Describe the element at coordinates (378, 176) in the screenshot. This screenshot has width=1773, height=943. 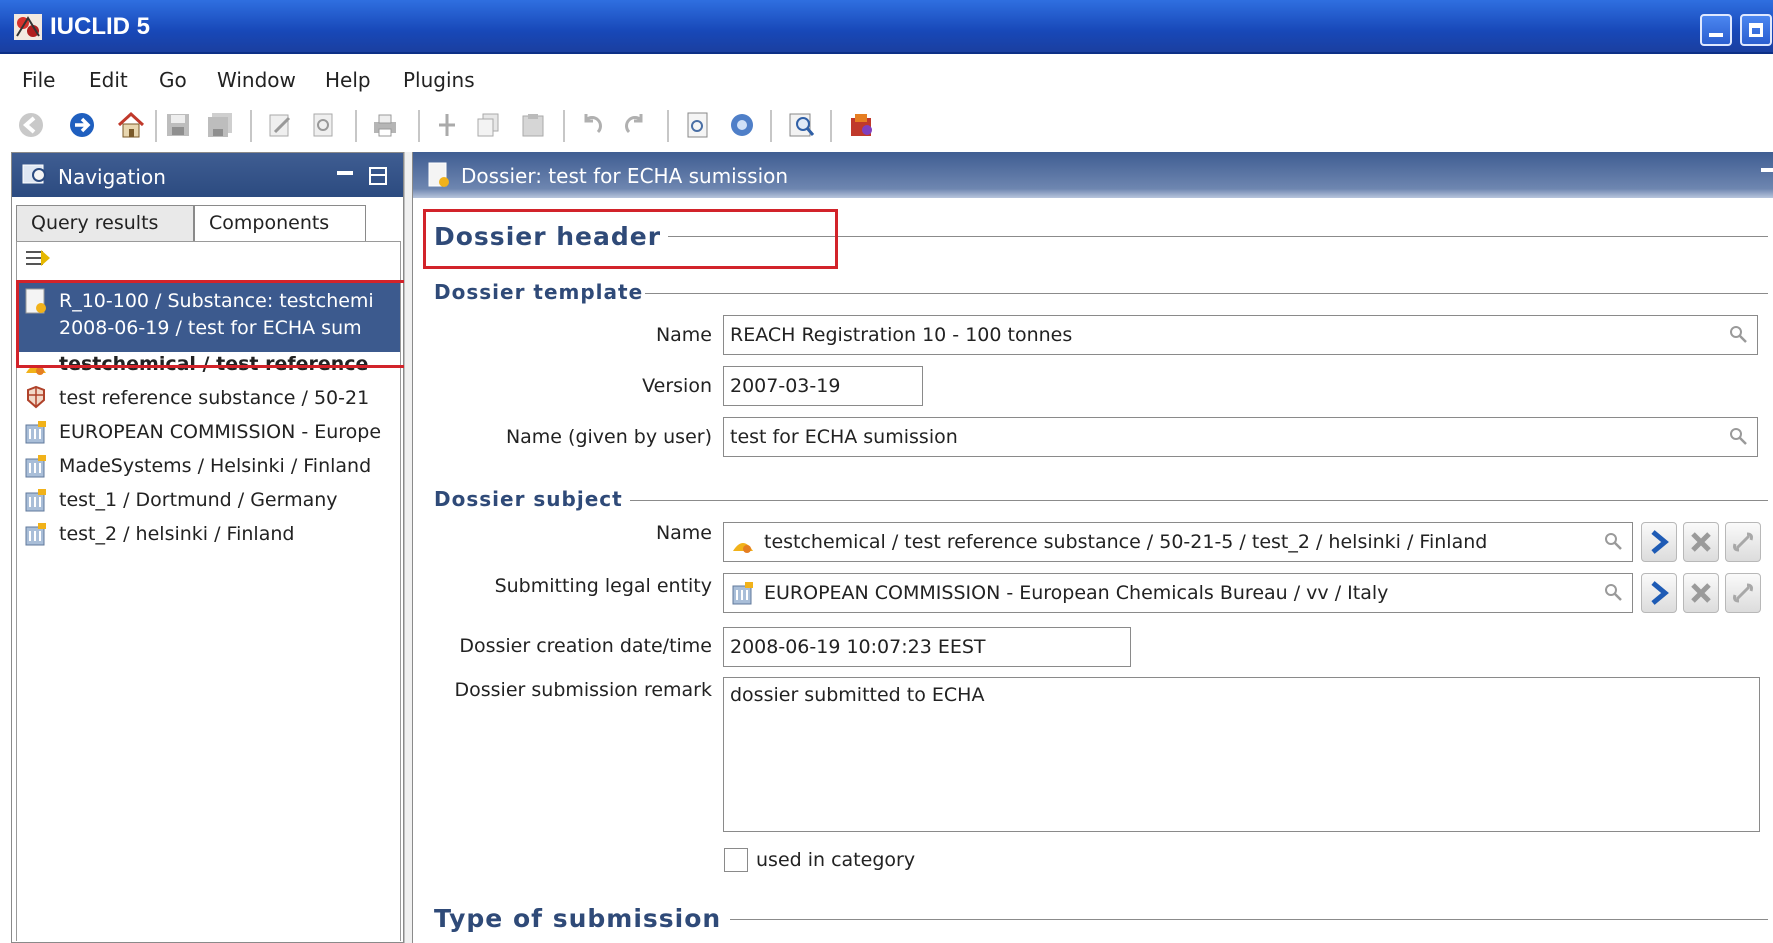
I see `panel-maximize-button` at that location.